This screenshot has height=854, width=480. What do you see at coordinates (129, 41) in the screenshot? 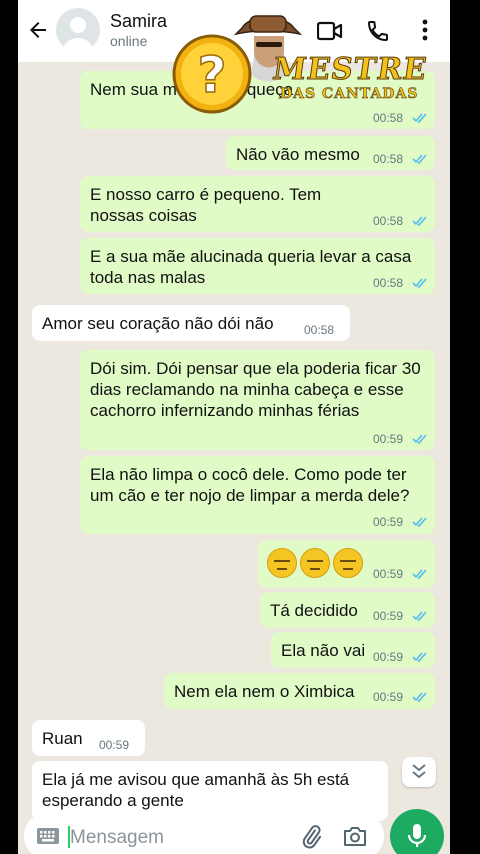
I see `contact-status: online` at bounding box center [129, 41].